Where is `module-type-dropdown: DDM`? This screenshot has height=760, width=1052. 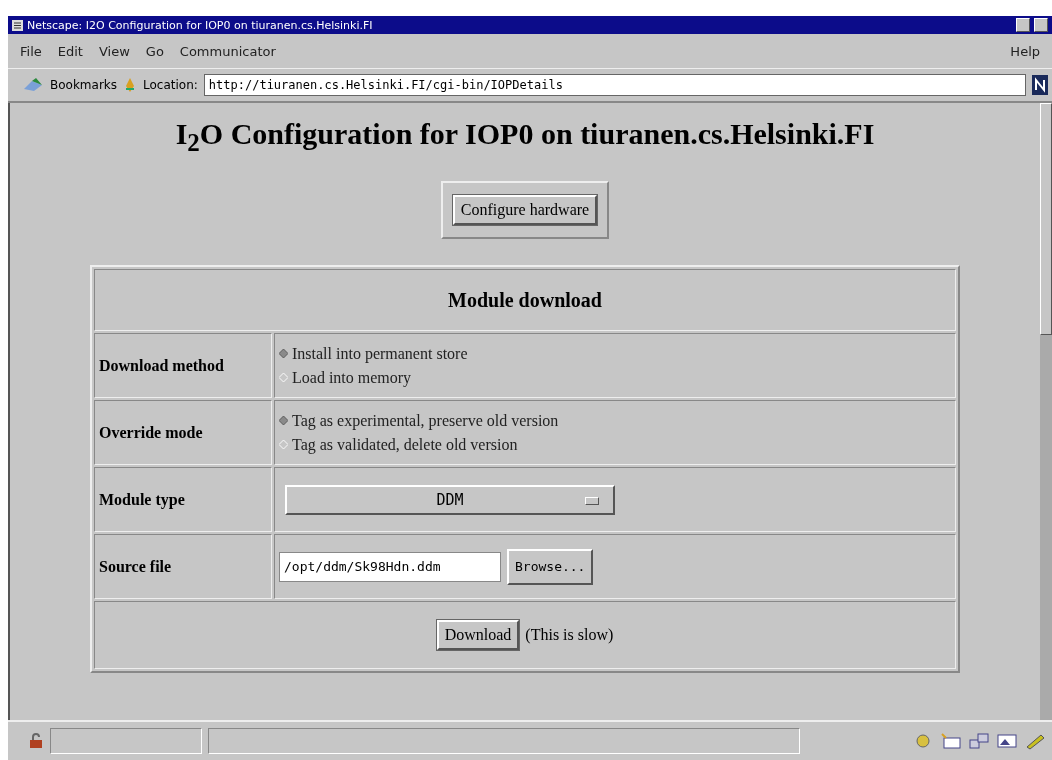
module-type-dropdown: DDM is located at coordinates (450, 499).